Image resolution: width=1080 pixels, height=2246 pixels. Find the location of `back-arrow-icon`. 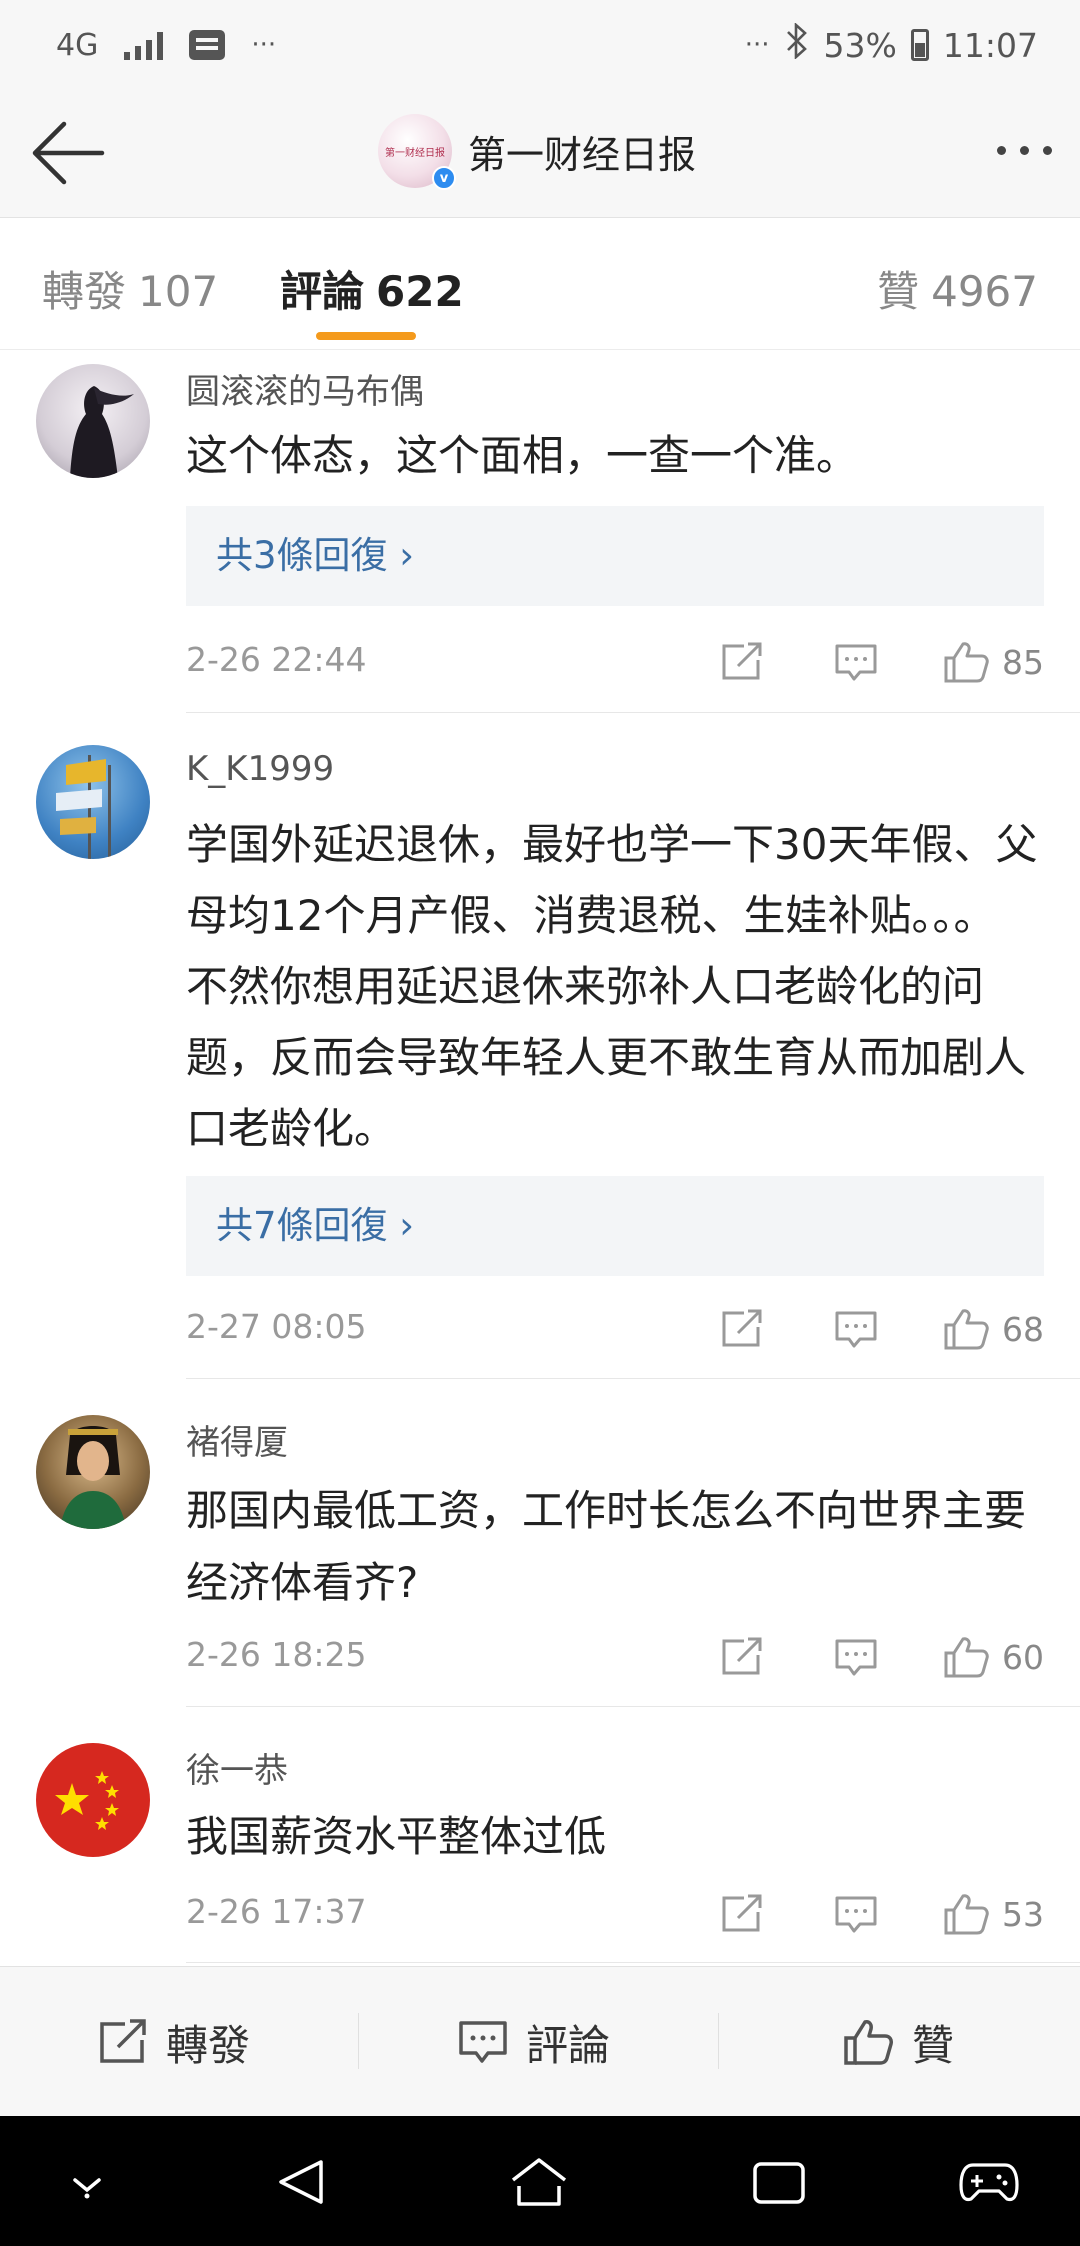

back-arrow-icon is located at coordinates (68, 153).